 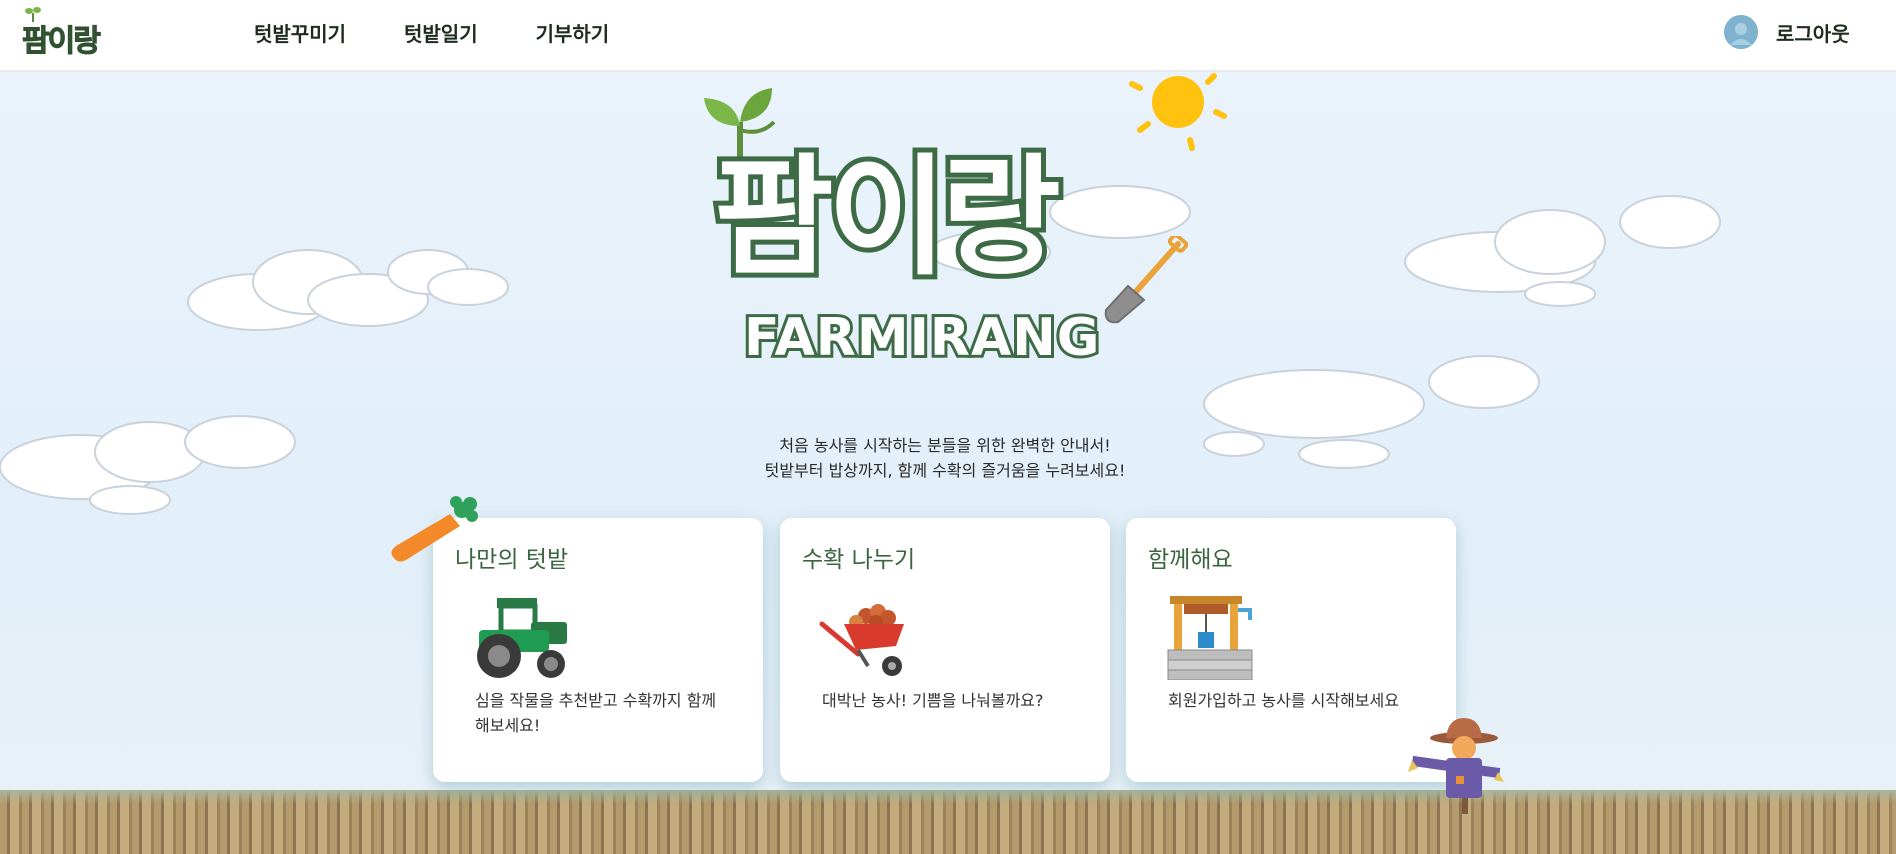 I want to click on card-share-harvest: 수확 나누기 대박난 농사! 기쁨을 나눠볼까요?, so click(x=945, y=650).